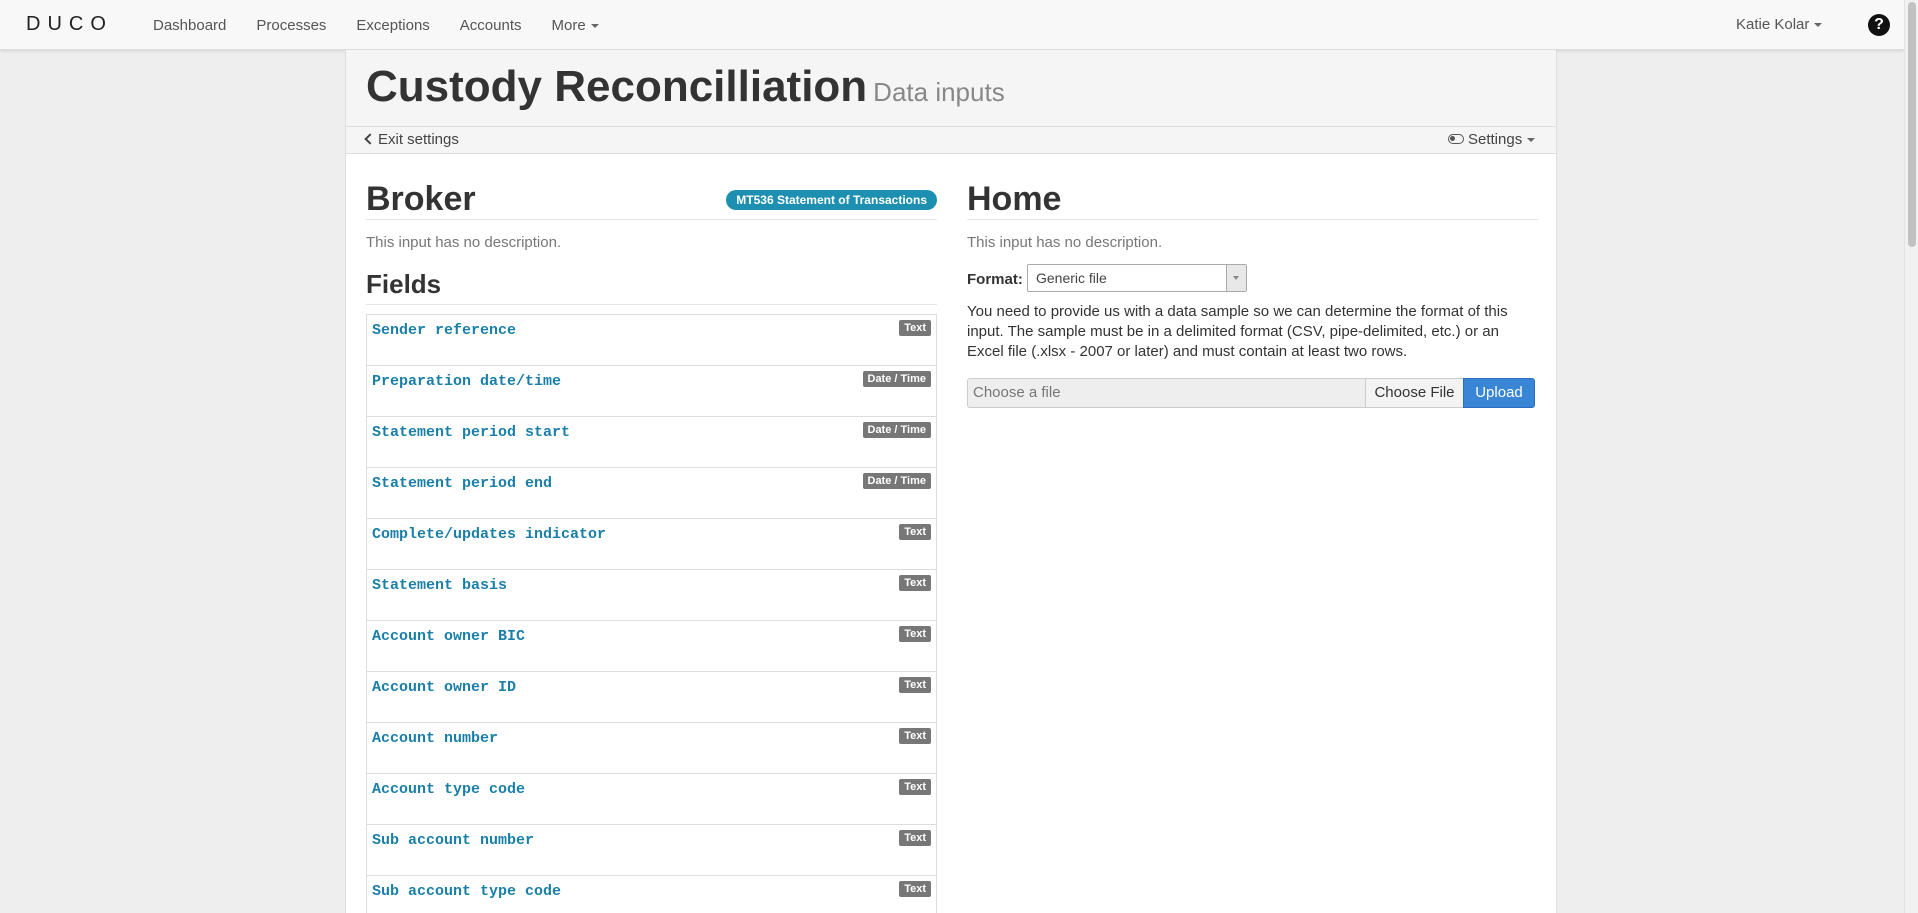 Image resolution: width=1918 pixels, height=913 pixels. Describe the element at coordinates (1773, 24) in the screenshot. I see `user-name: Katie Kolar` at that location.